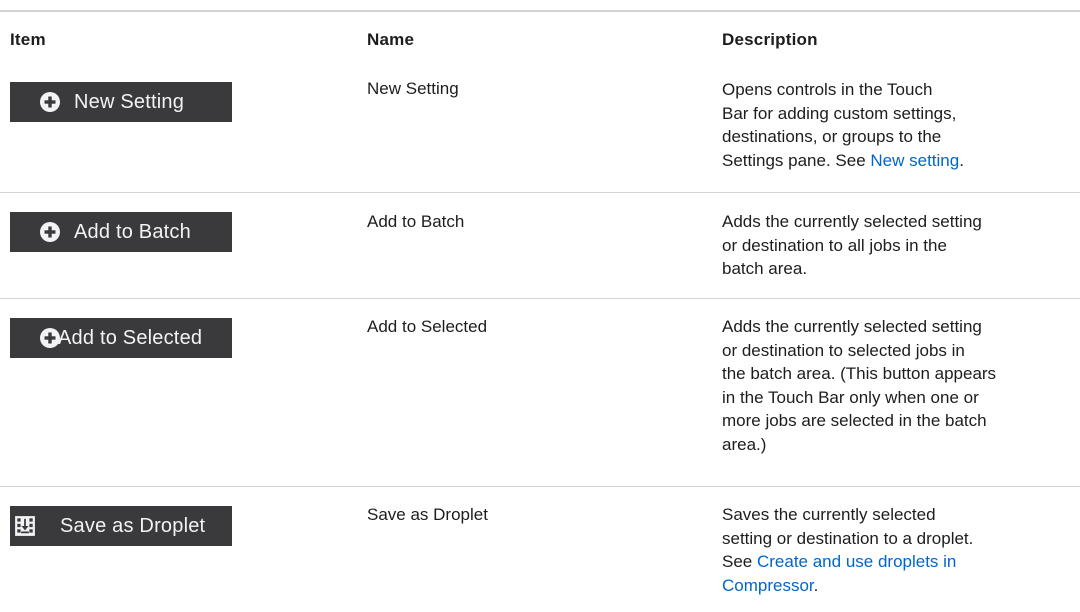  Describe the element at coordinates (768, 585) in the screenshot. I see `create-droplets-link-continued: Compressor` at that location.